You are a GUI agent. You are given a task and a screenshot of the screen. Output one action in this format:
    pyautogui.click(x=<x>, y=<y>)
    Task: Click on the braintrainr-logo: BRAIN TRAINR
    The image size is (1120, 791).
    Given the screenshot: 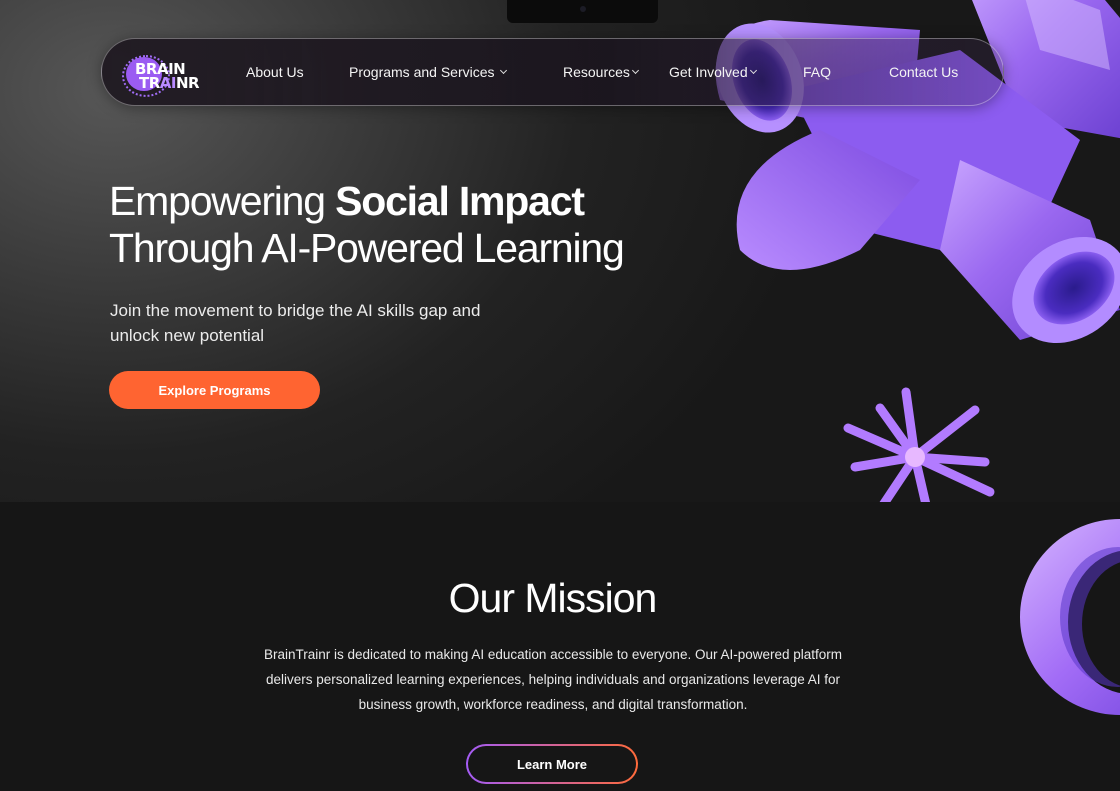 What is the action you would take?
    pyautogui.click(x=169, y=75)
    